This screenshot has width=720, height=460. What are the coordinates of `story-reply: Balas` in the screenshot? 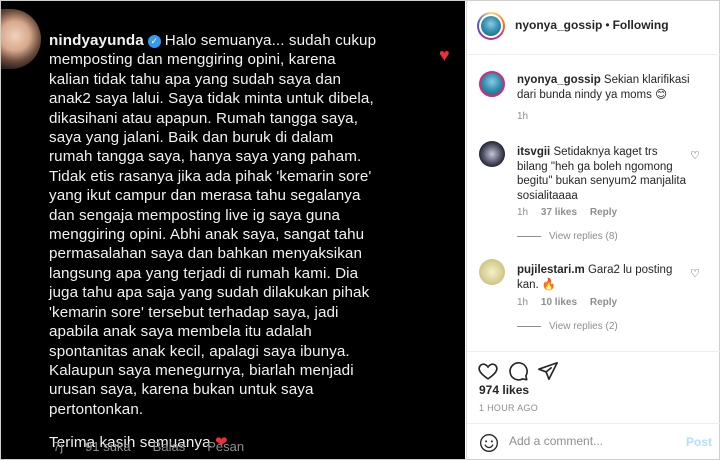 It's located at (169, 446).